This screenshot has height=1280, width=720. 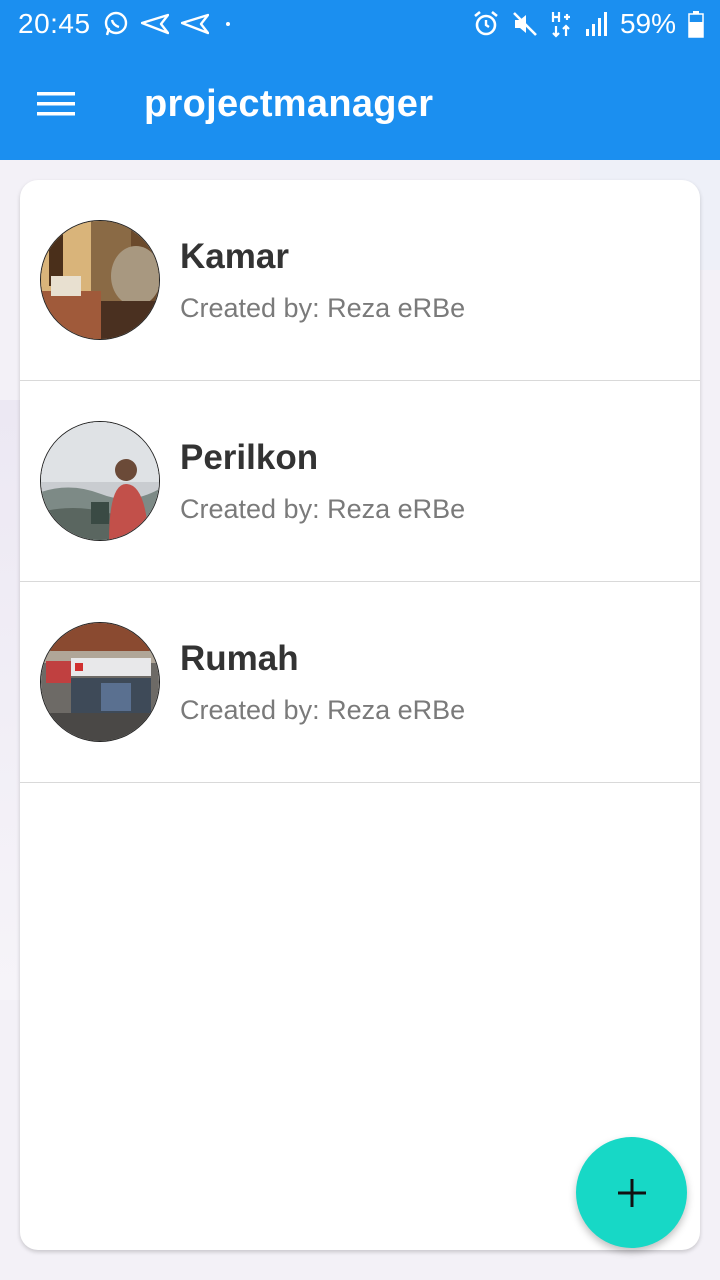 What do you see at coordinates (360, 24) in the screenshot?
I see `status-bar: 20:45 59%` at bounding box center [360, 24].